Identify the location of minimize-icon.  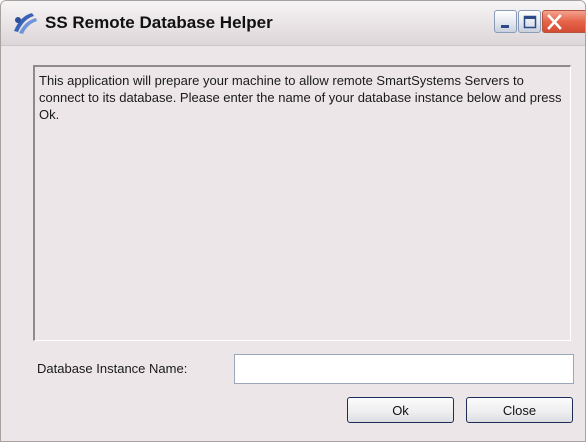
(505, 26).